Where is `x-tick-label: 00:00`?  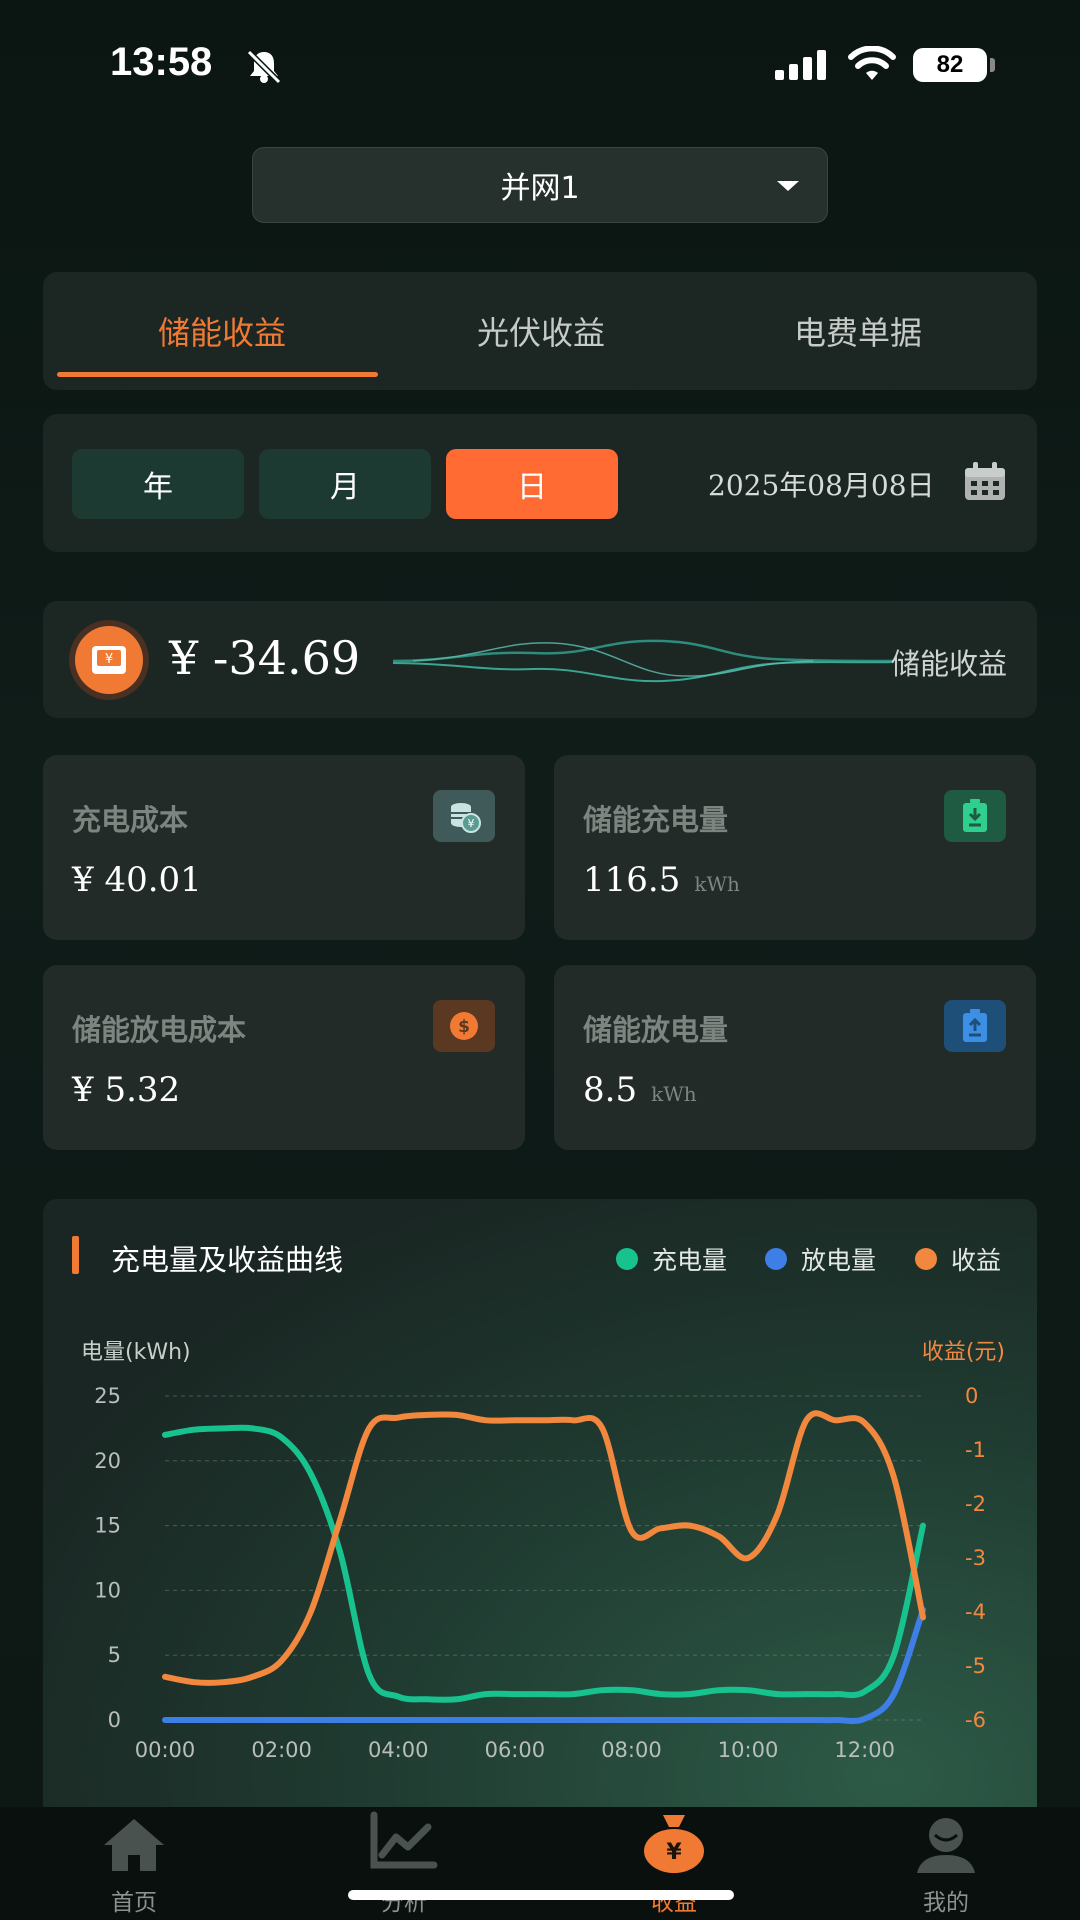
x-tick-label: 00:00 is located at coordinates (165, 1750).